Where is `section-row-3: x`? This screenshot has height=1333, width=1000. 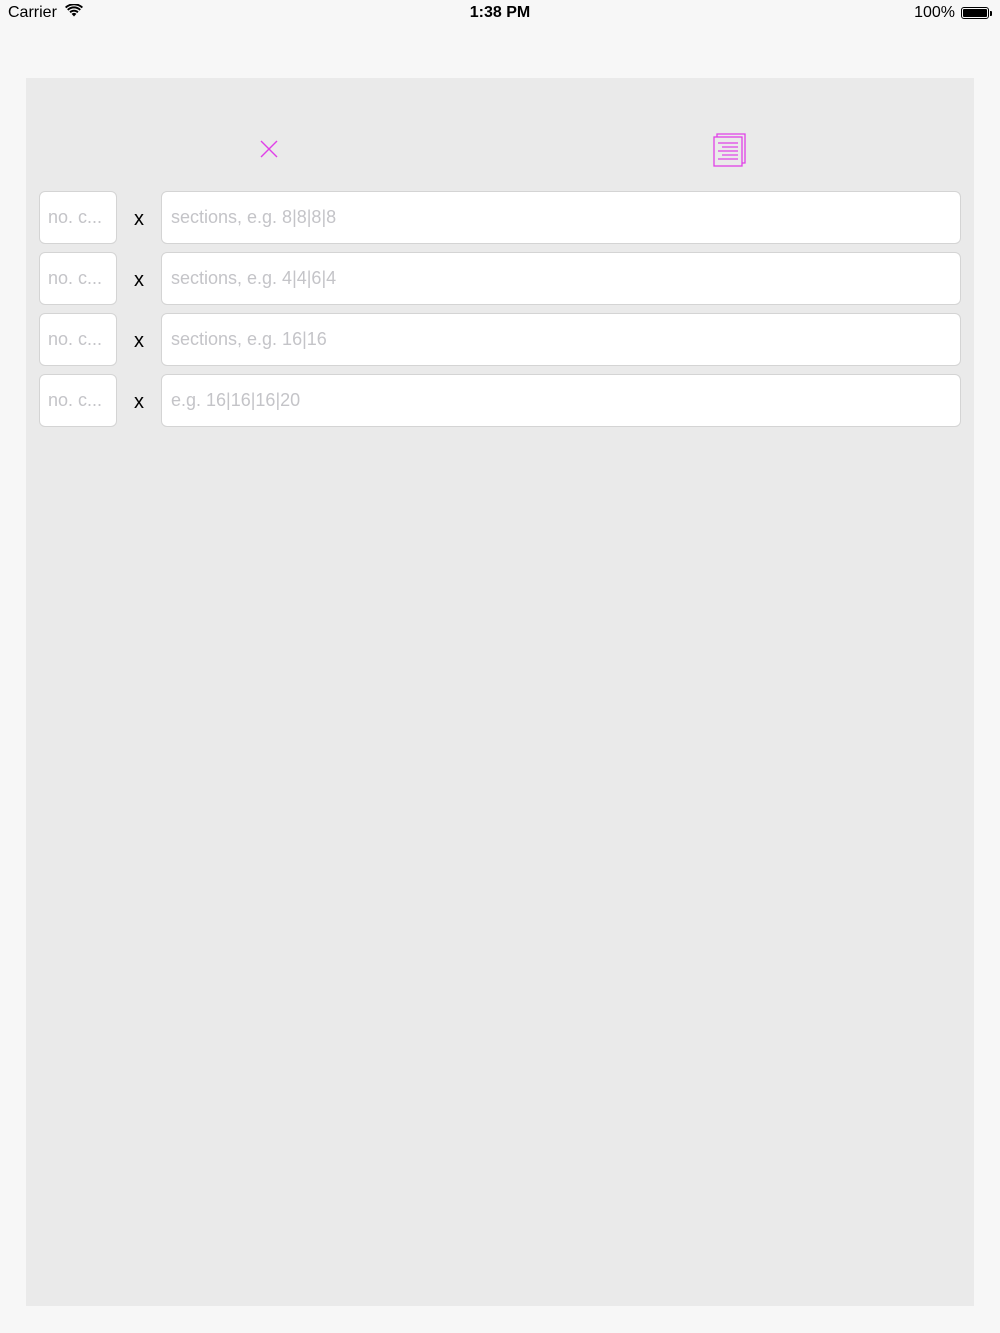 section-row-3: x is located at coordinates (500, 339).